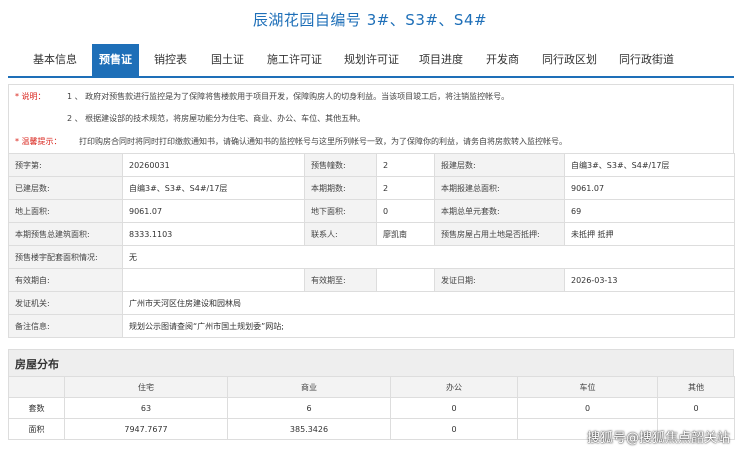  I want to click on field-label: 预售楼宇配套面积情况:, so click(65, 257).